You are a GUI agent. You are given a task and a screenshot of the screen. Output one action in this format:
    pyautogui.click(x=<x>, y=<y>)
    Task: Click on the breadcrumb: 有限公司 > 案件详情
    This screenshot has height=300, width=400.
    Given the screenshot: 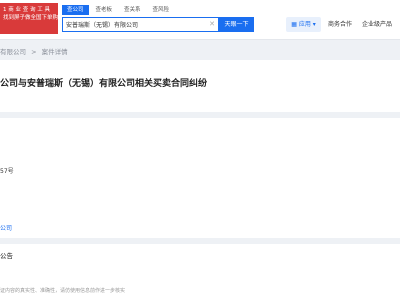 What is the action you would take?
    pyautogui.click(x=34, y=51)
    